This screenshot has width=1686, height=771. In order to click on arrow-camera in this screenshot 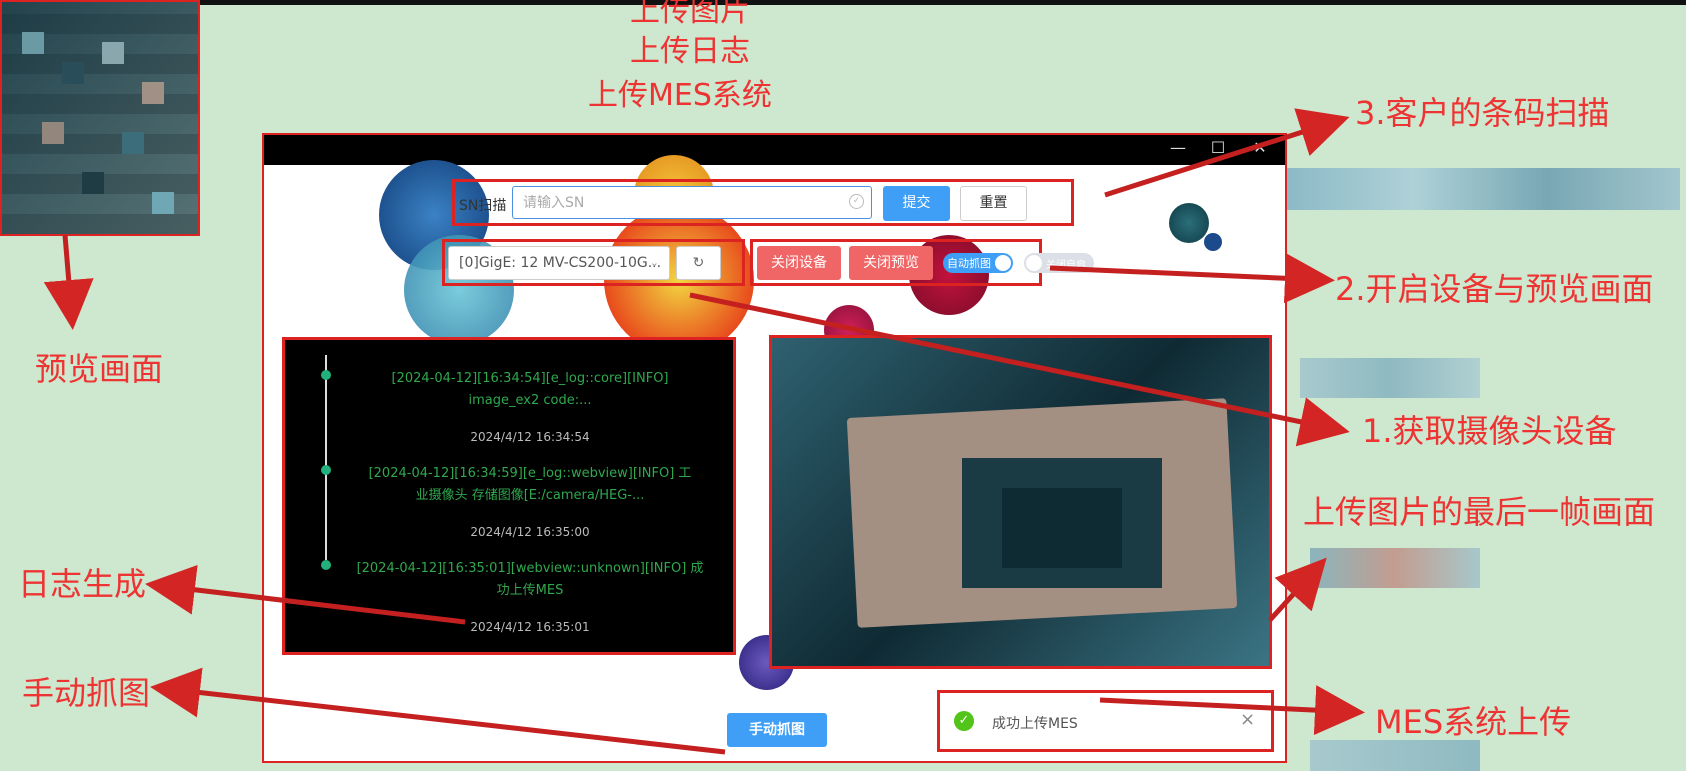, I will do `click(1019, 369)`.